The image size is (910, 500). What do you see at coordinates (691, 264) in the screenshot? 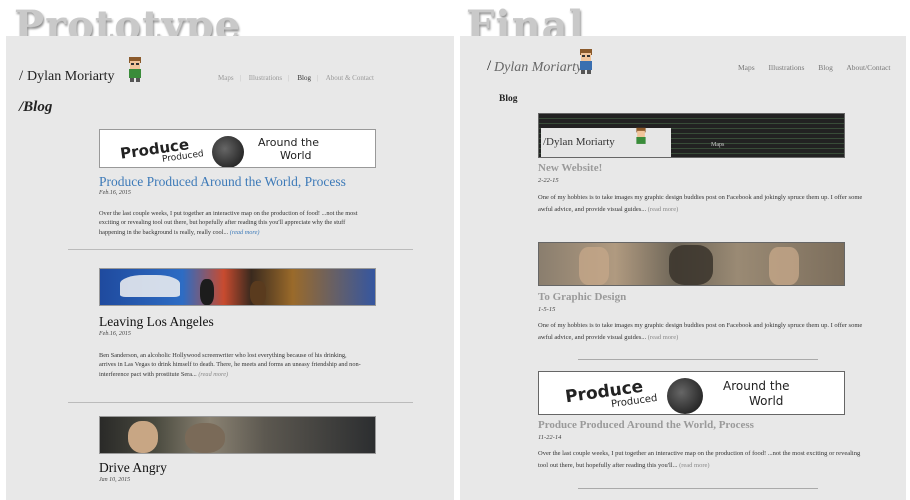
I see `post-thumbnail-graphic-design` at bounding box center [691, 264].